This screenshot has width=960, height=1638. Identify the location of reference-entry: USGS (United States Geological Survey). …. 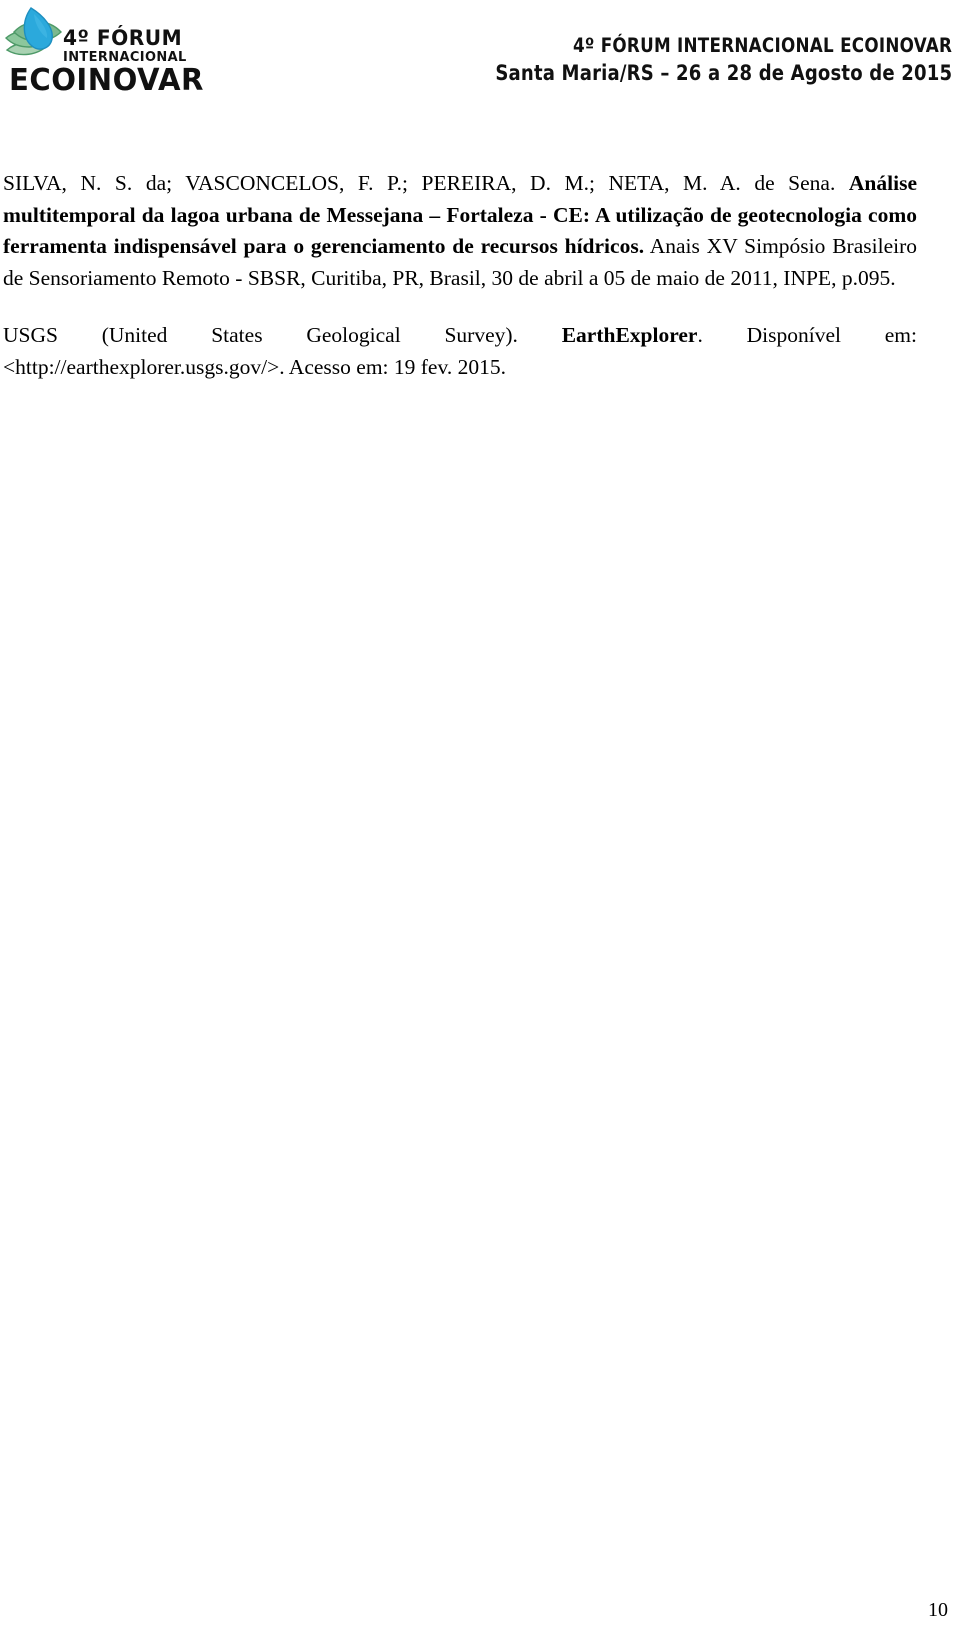
(460, 351).